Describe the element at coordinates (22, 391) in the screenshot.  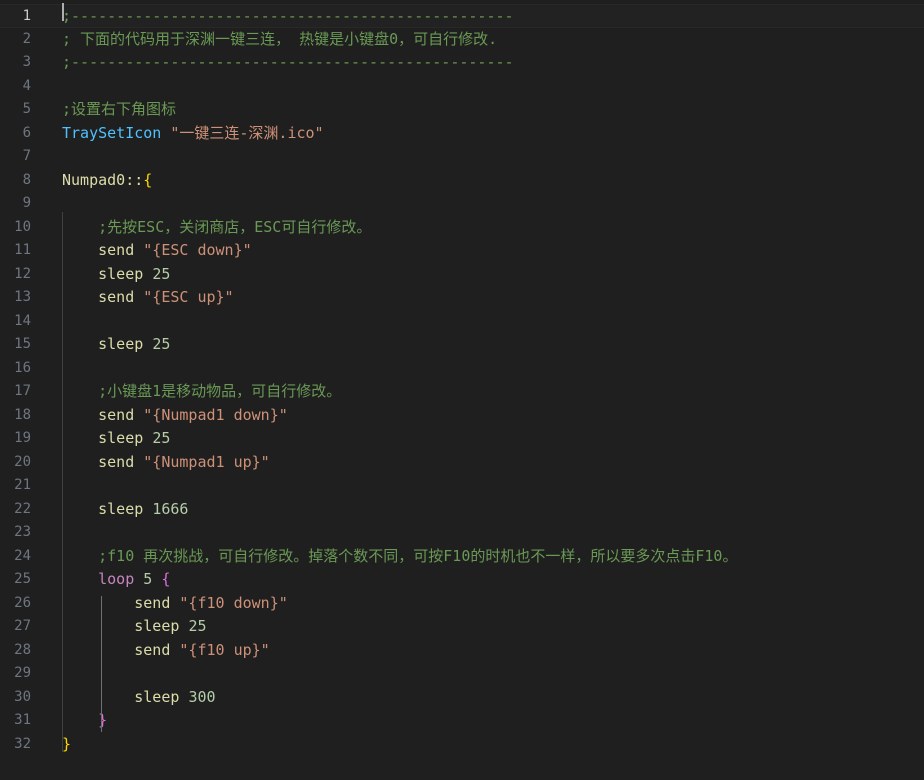
I see `line-number: 17` at that location.